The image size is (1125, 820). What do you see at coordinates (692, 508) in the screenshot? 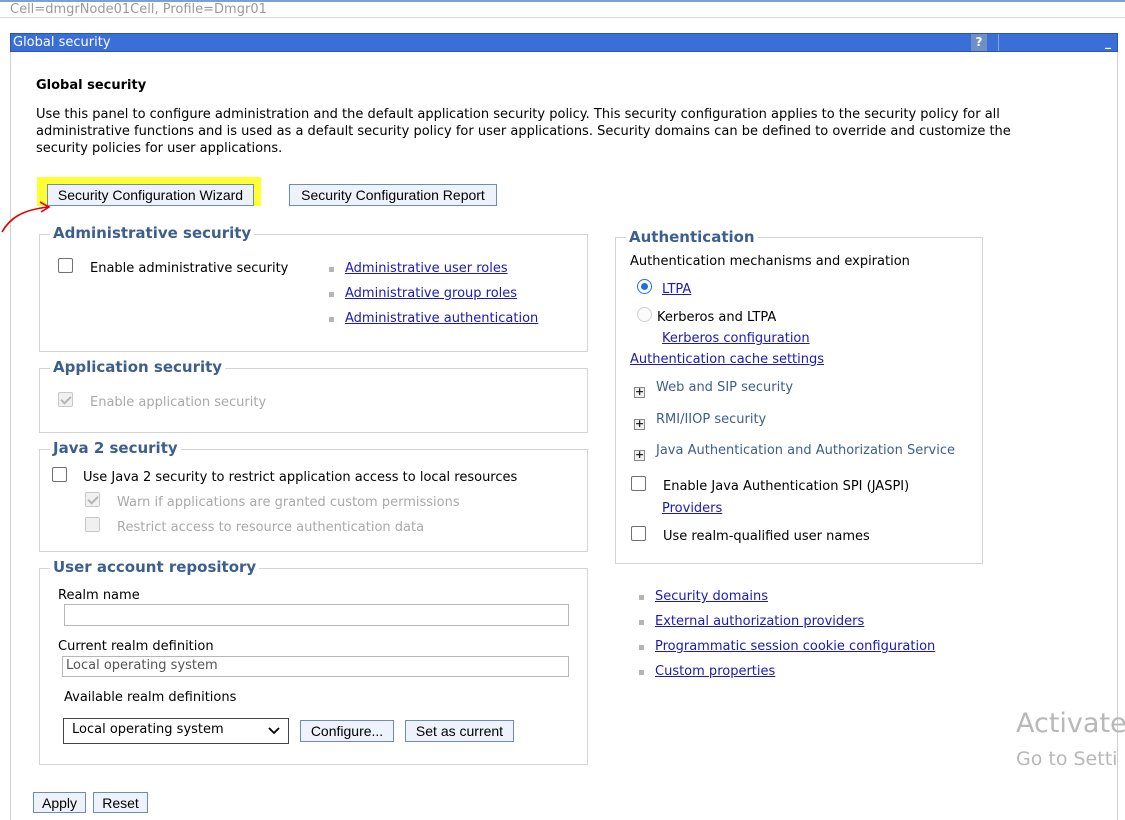
I see `providers-link: Providers` at bounding box center [692, 508].